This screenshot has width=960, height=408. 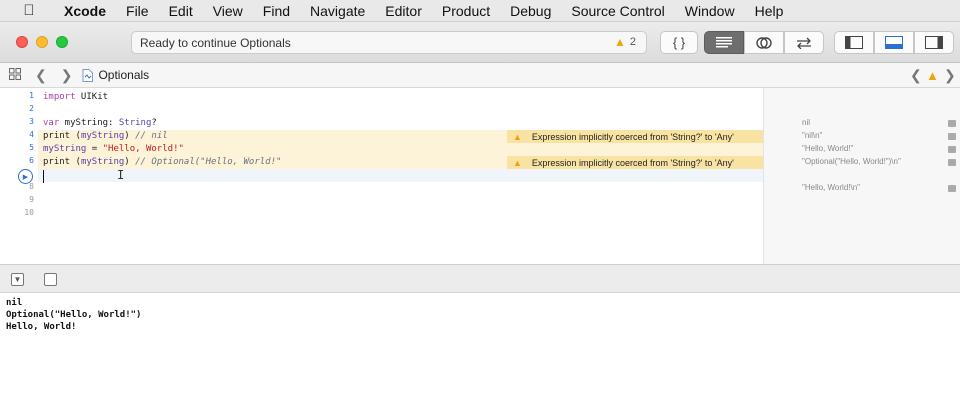 I want to click on assistant-editor-button, so click(x=764, y=42).